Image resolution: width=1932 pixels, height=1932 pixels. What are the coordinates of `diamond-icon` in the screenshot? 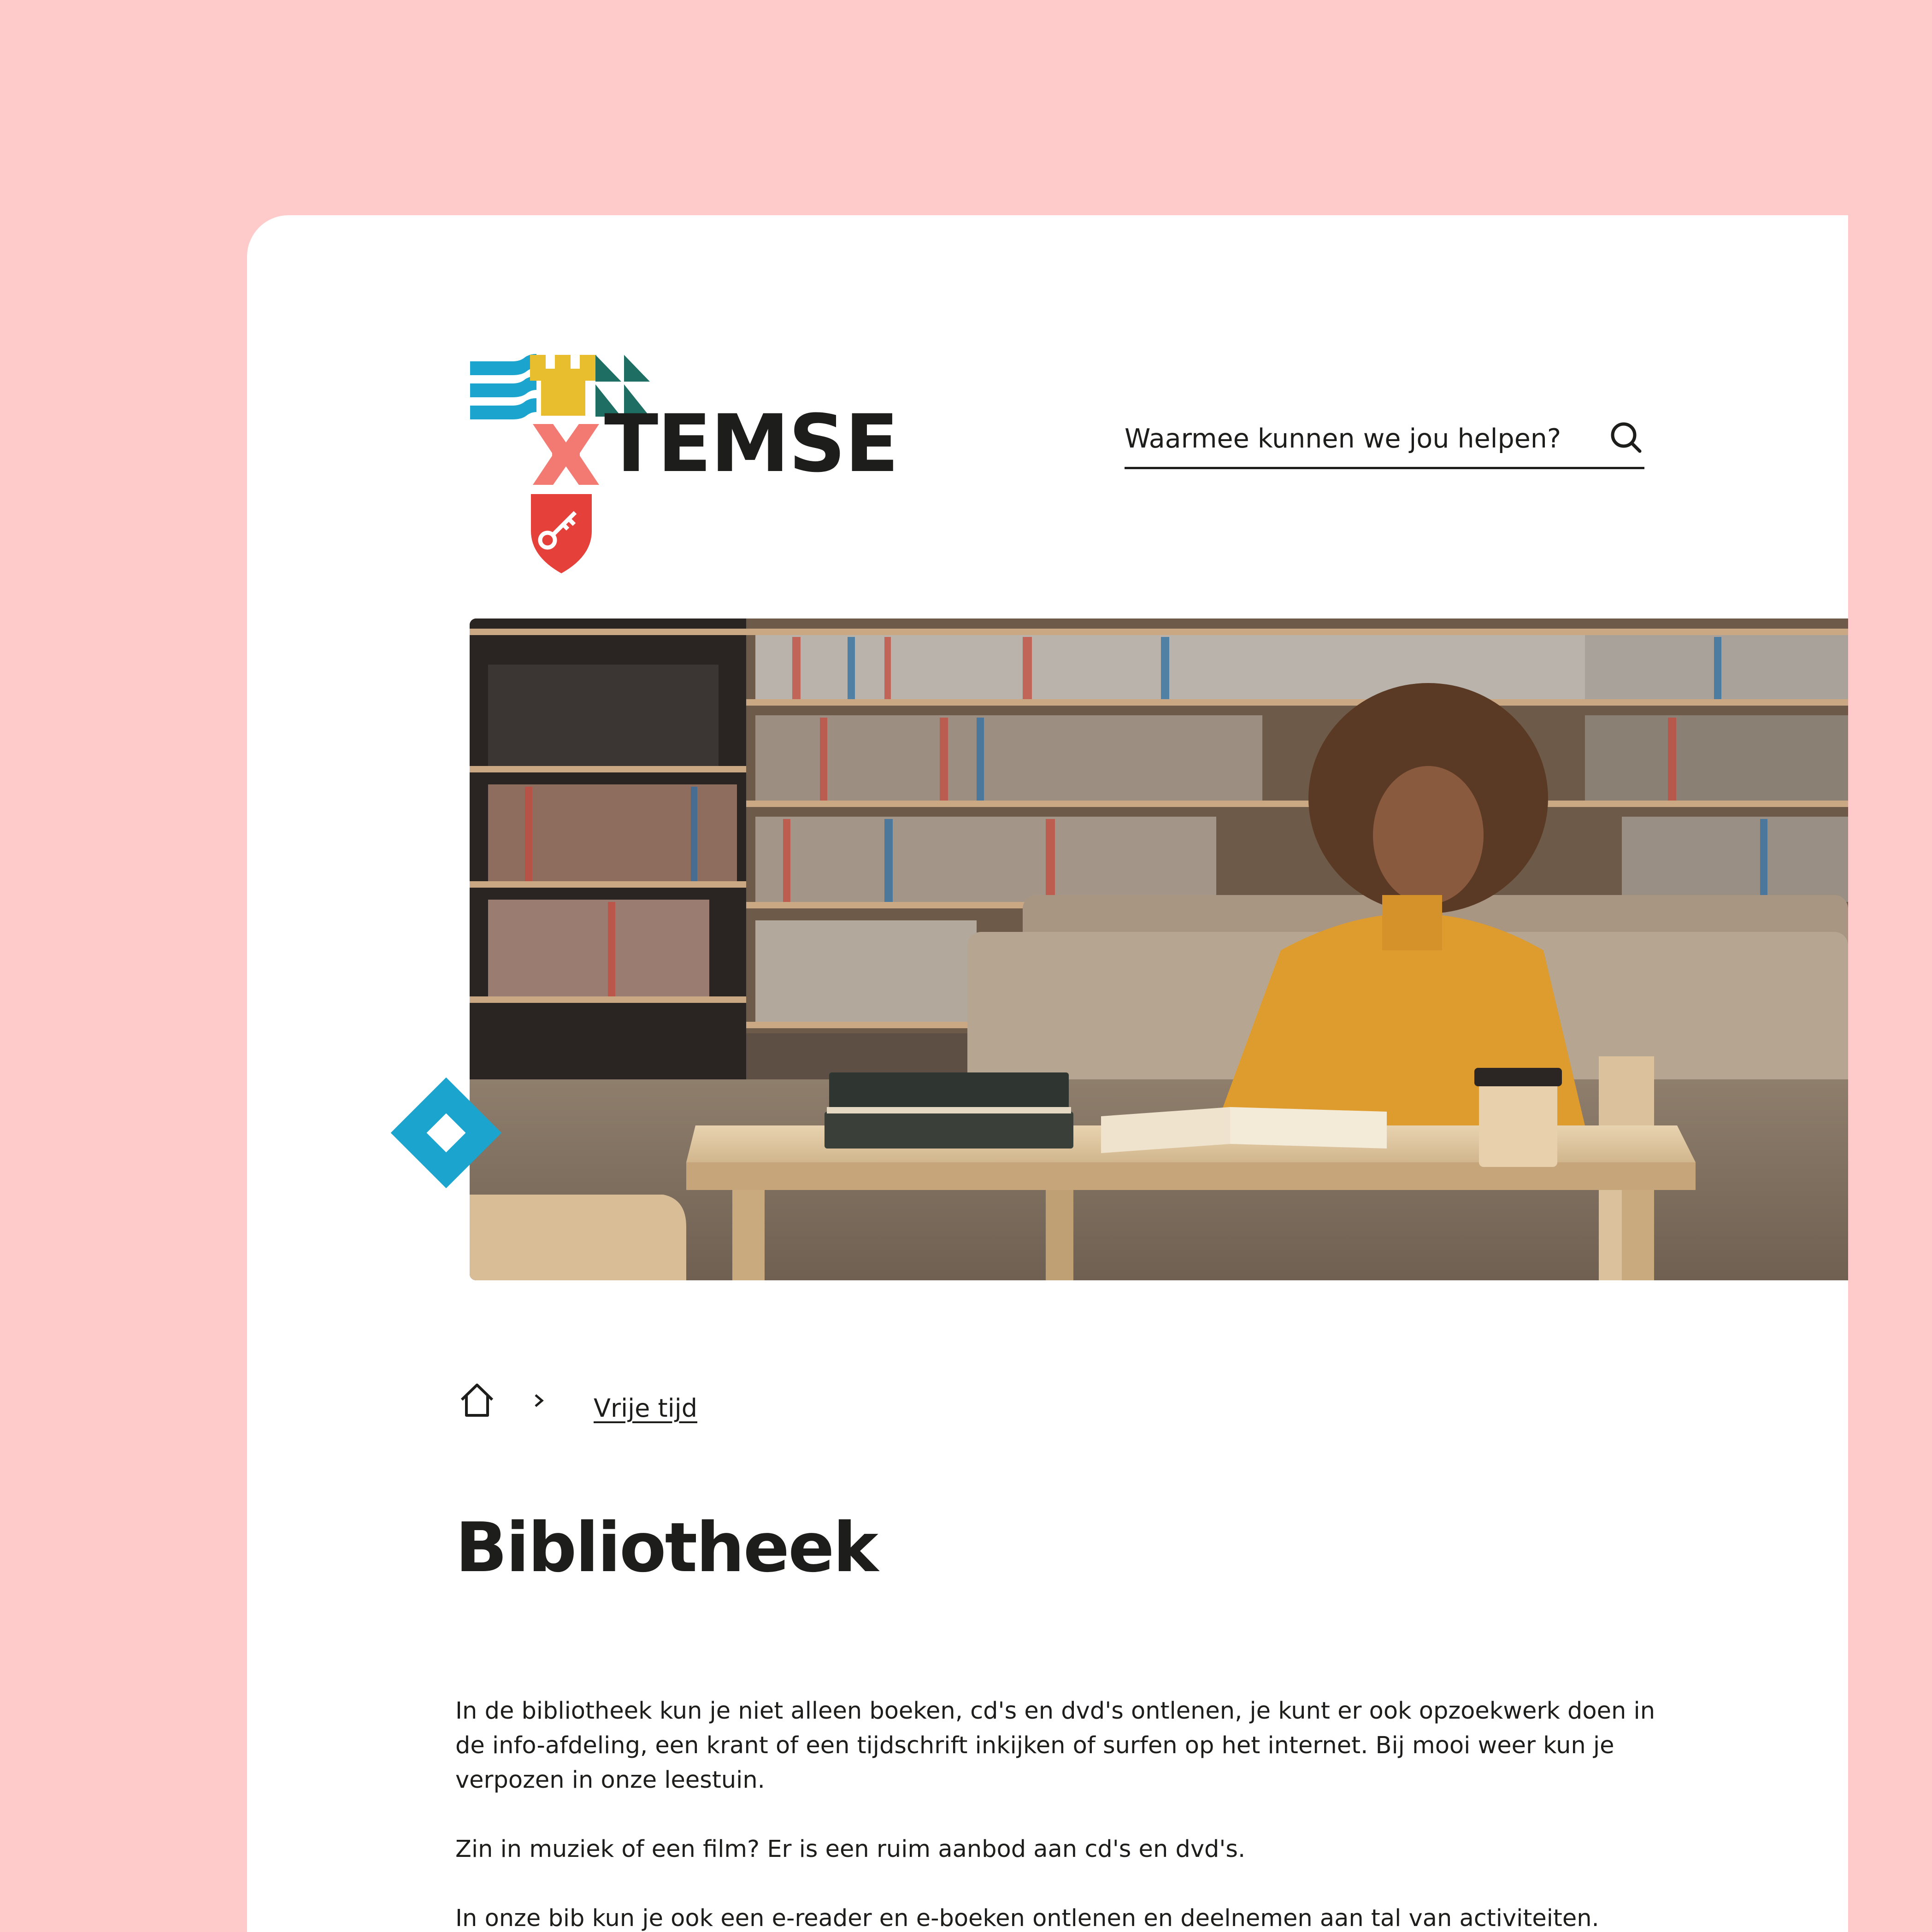 It's located at (446, 1133).